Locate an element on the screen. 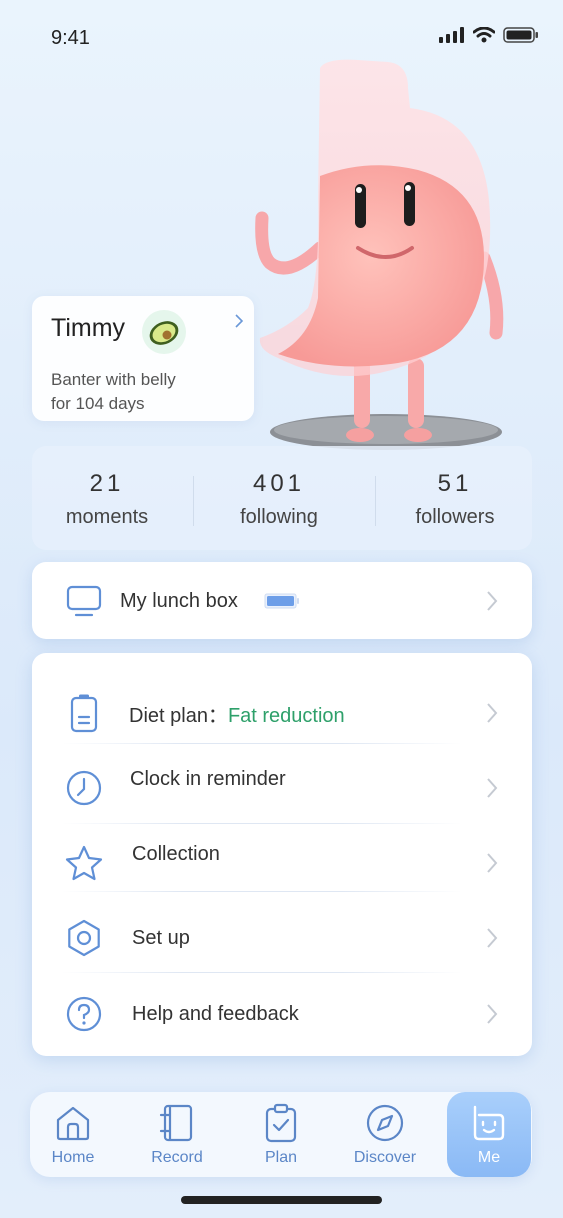  menu-item-clock-in-reminder: Clock in reminder is located at coordinates (282, 788).